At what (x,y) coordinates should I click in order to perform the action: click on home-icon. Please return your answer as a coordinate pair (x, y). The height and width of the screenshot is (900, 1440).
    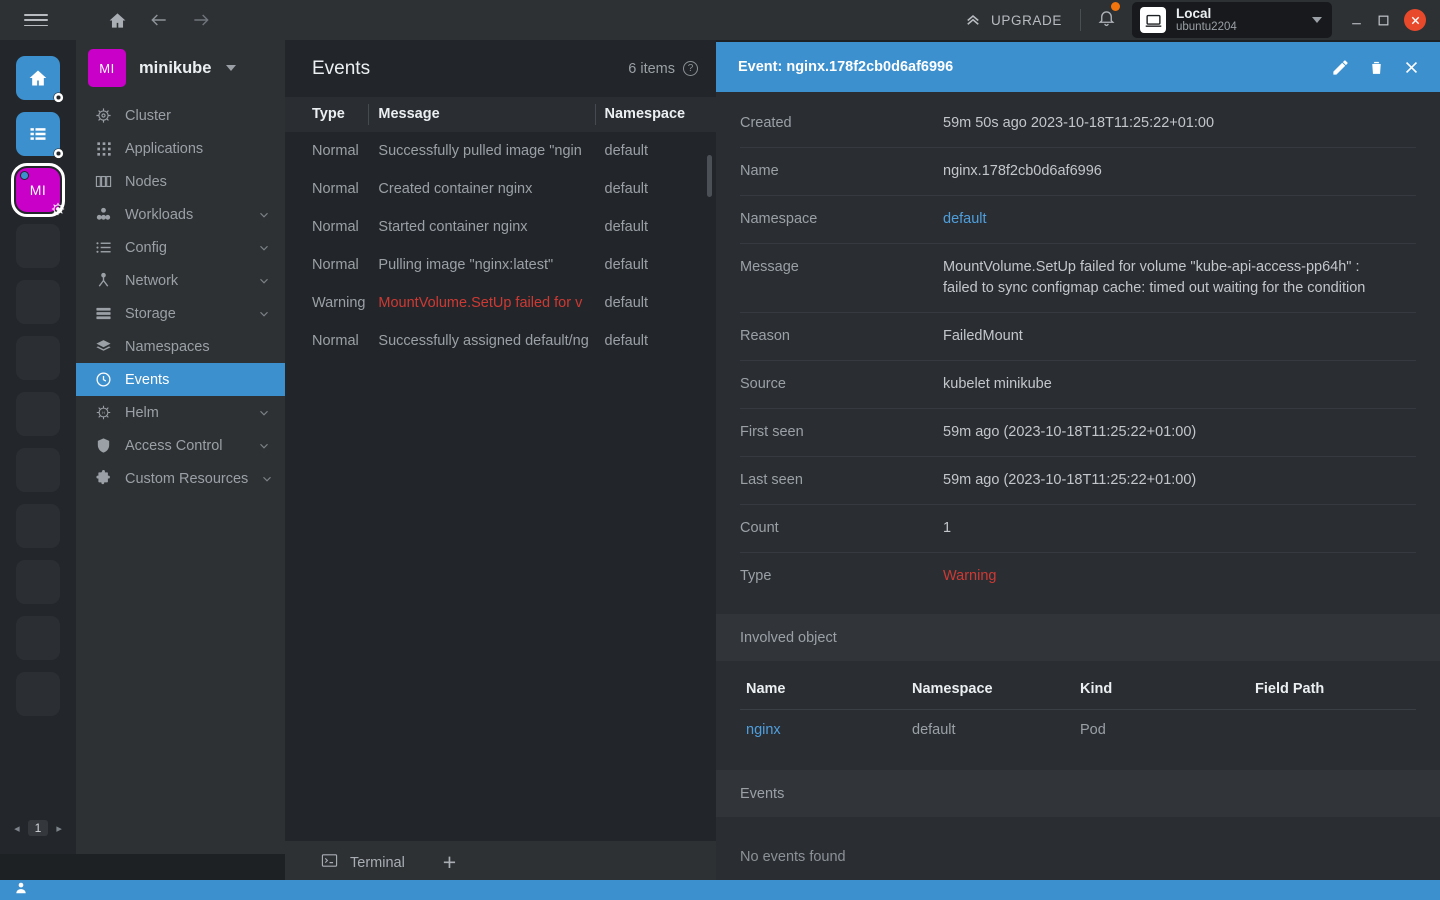
    Looking at the image, I should click on (117, 20).